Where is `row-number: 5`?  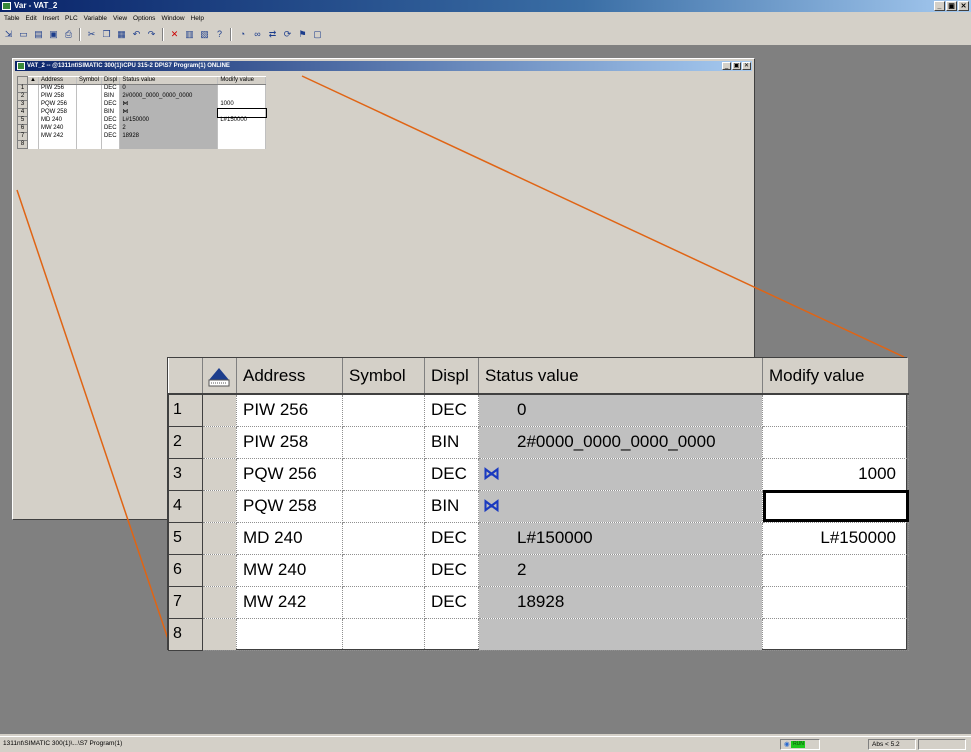
row-number: 5 is located at coordinates (185, 538).